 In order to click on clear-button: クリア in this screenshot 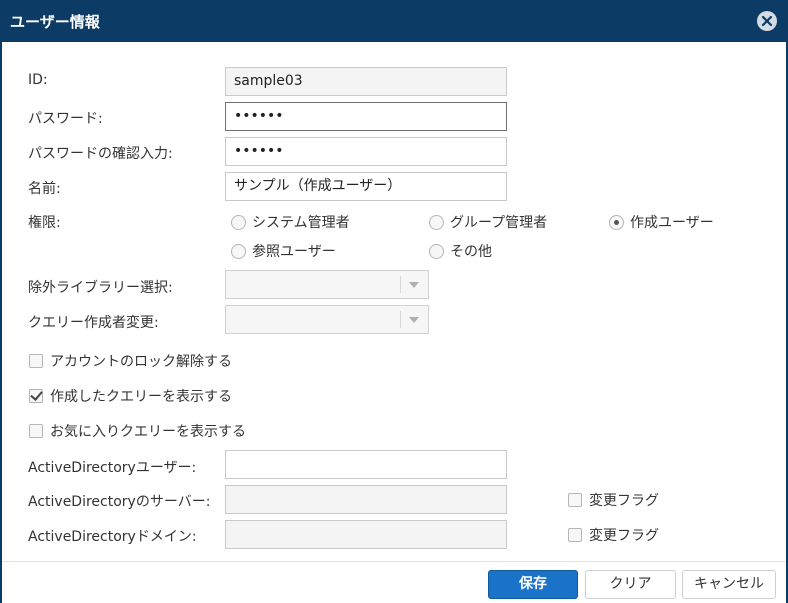, I will do `click(630, 584)`.